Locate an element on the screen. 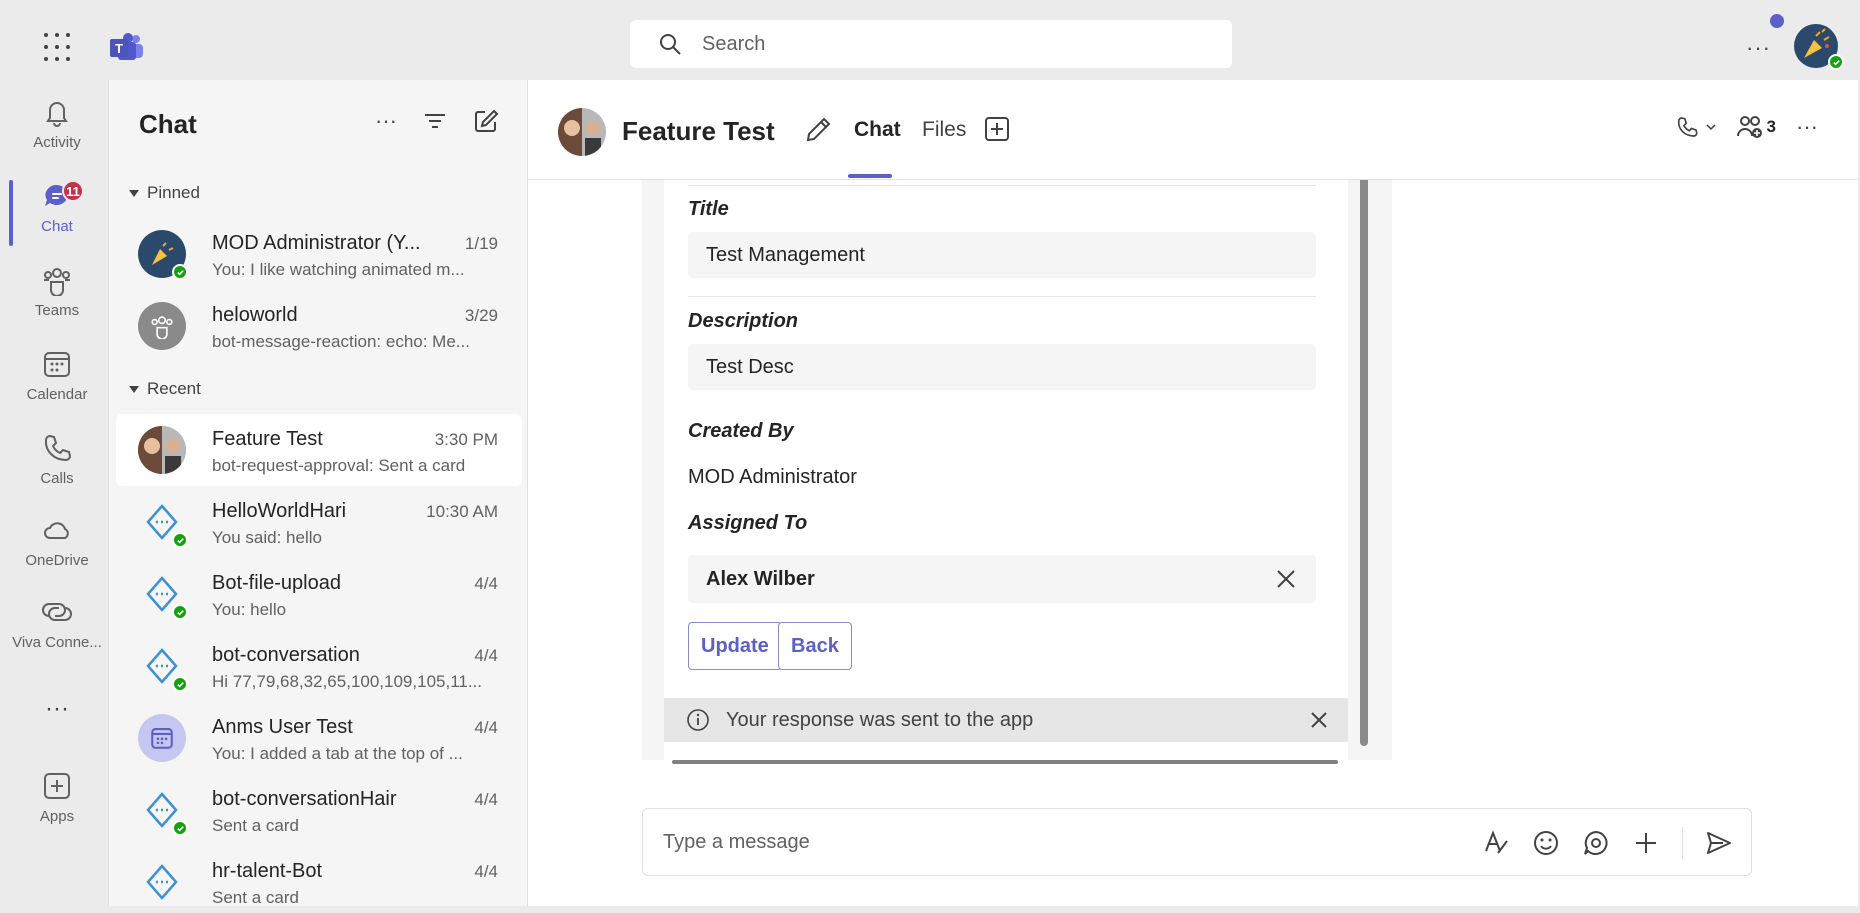 This screenshot has height=913, width=1860. chat-name: Anms User Test is located at coordinates (282, 727).